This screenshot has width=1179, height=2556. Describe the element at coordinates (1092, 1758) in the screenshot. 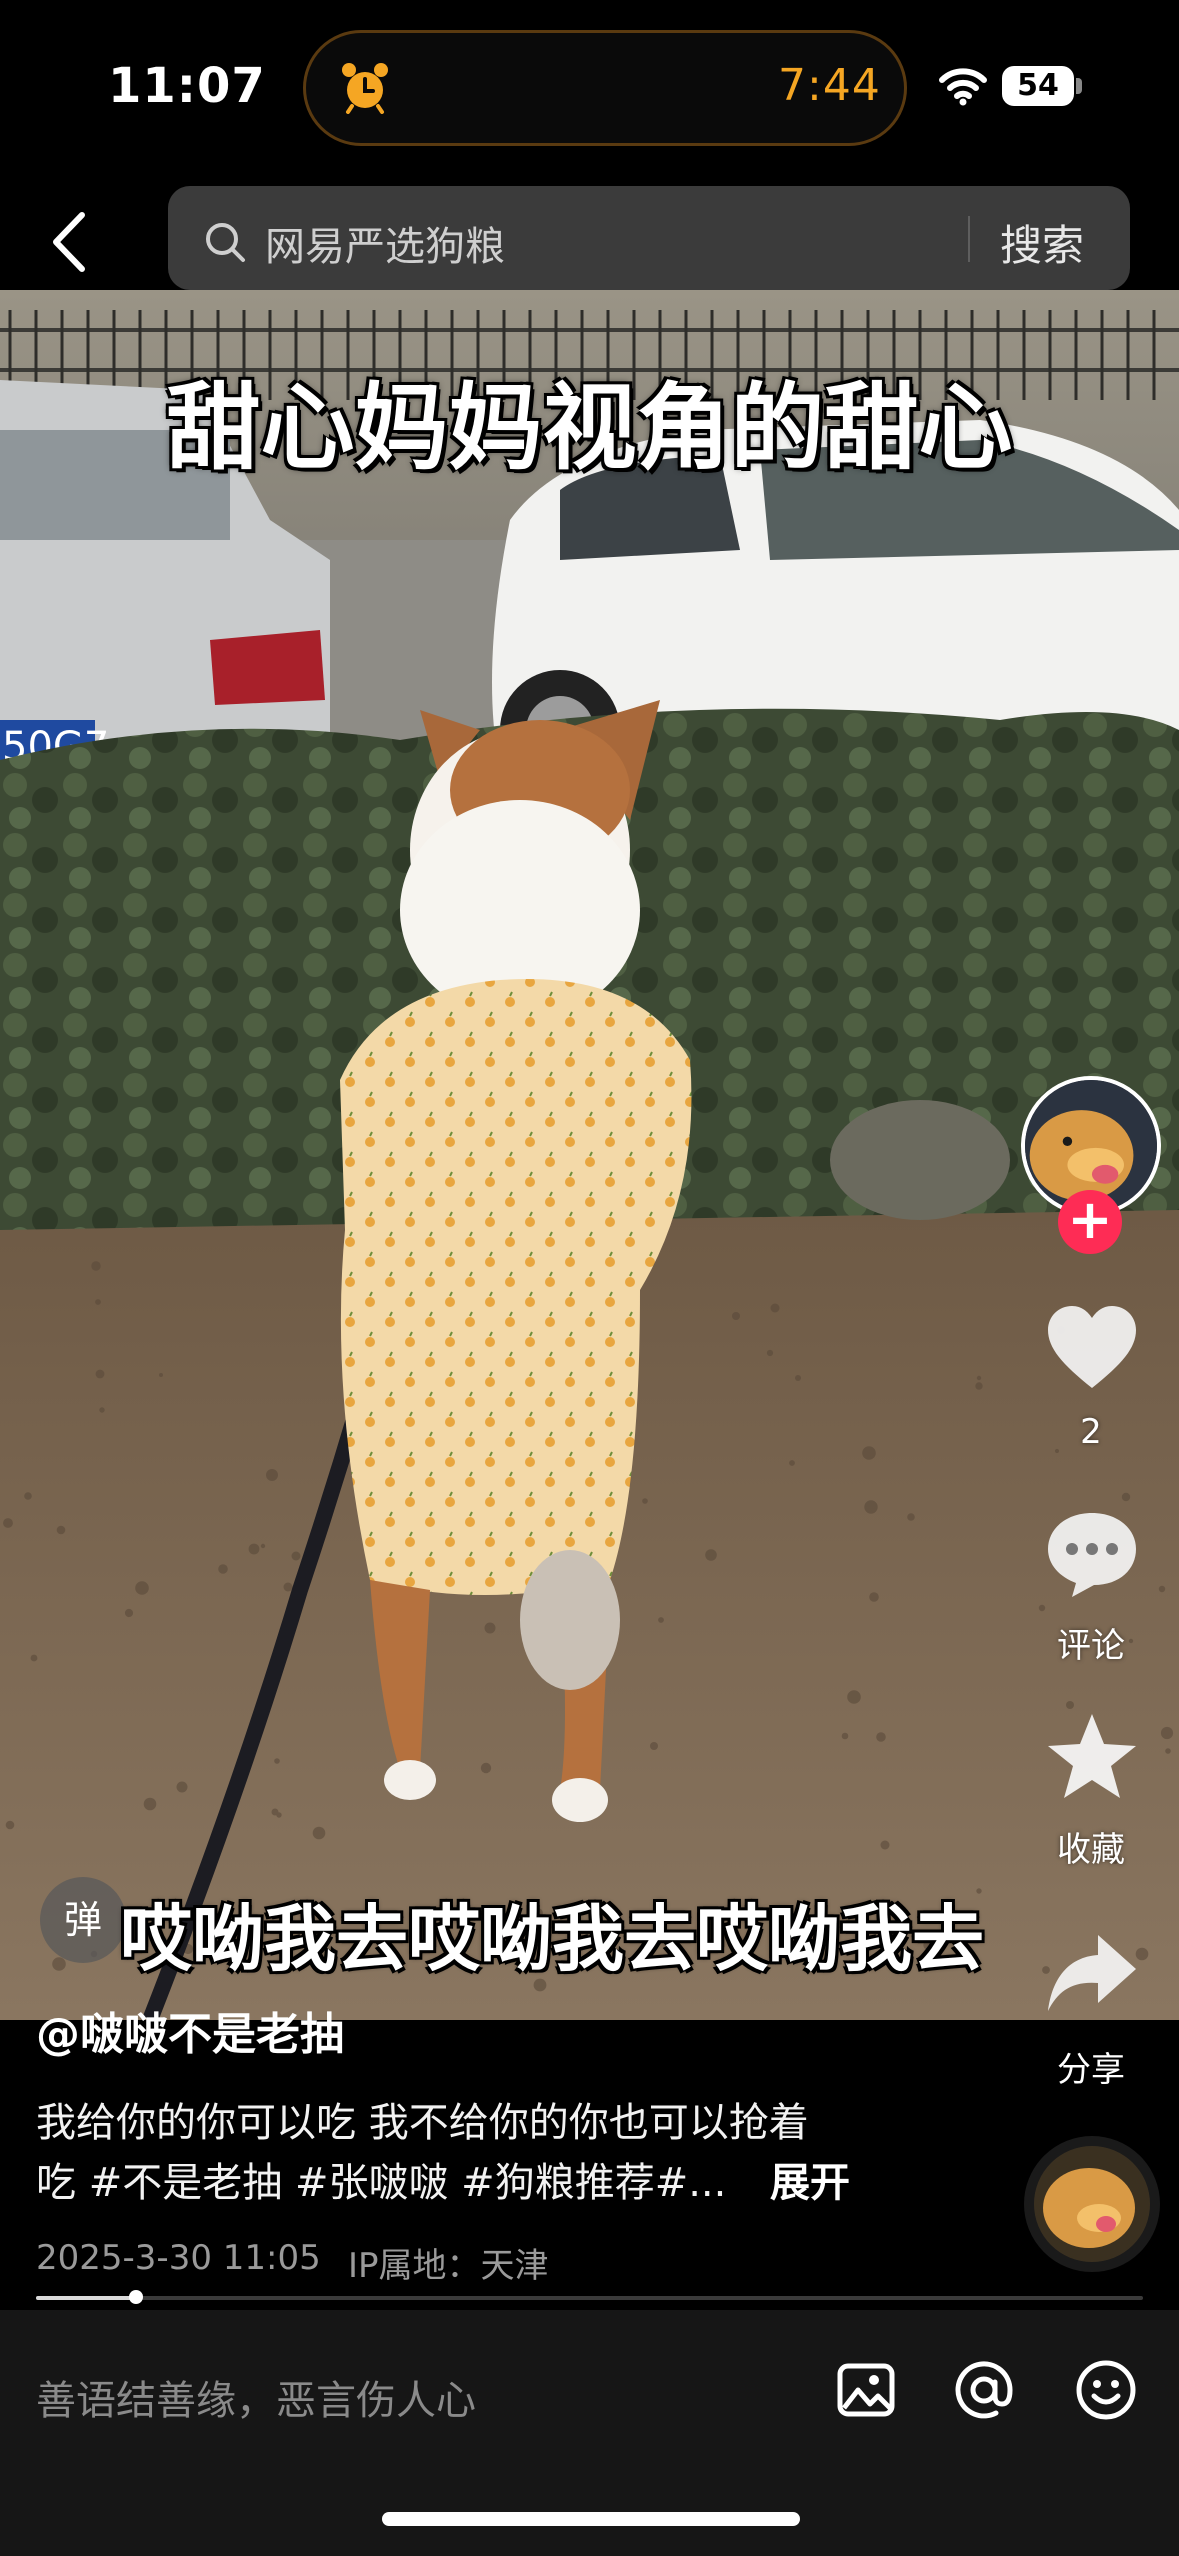

I see `star-icon` at that location.